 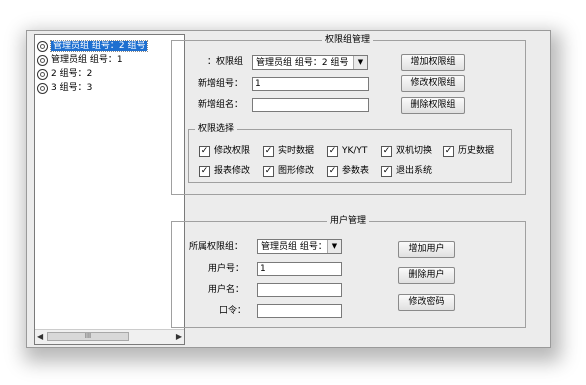 I want to click on change-password-button: 修改密码, so click(x=426, y=302).